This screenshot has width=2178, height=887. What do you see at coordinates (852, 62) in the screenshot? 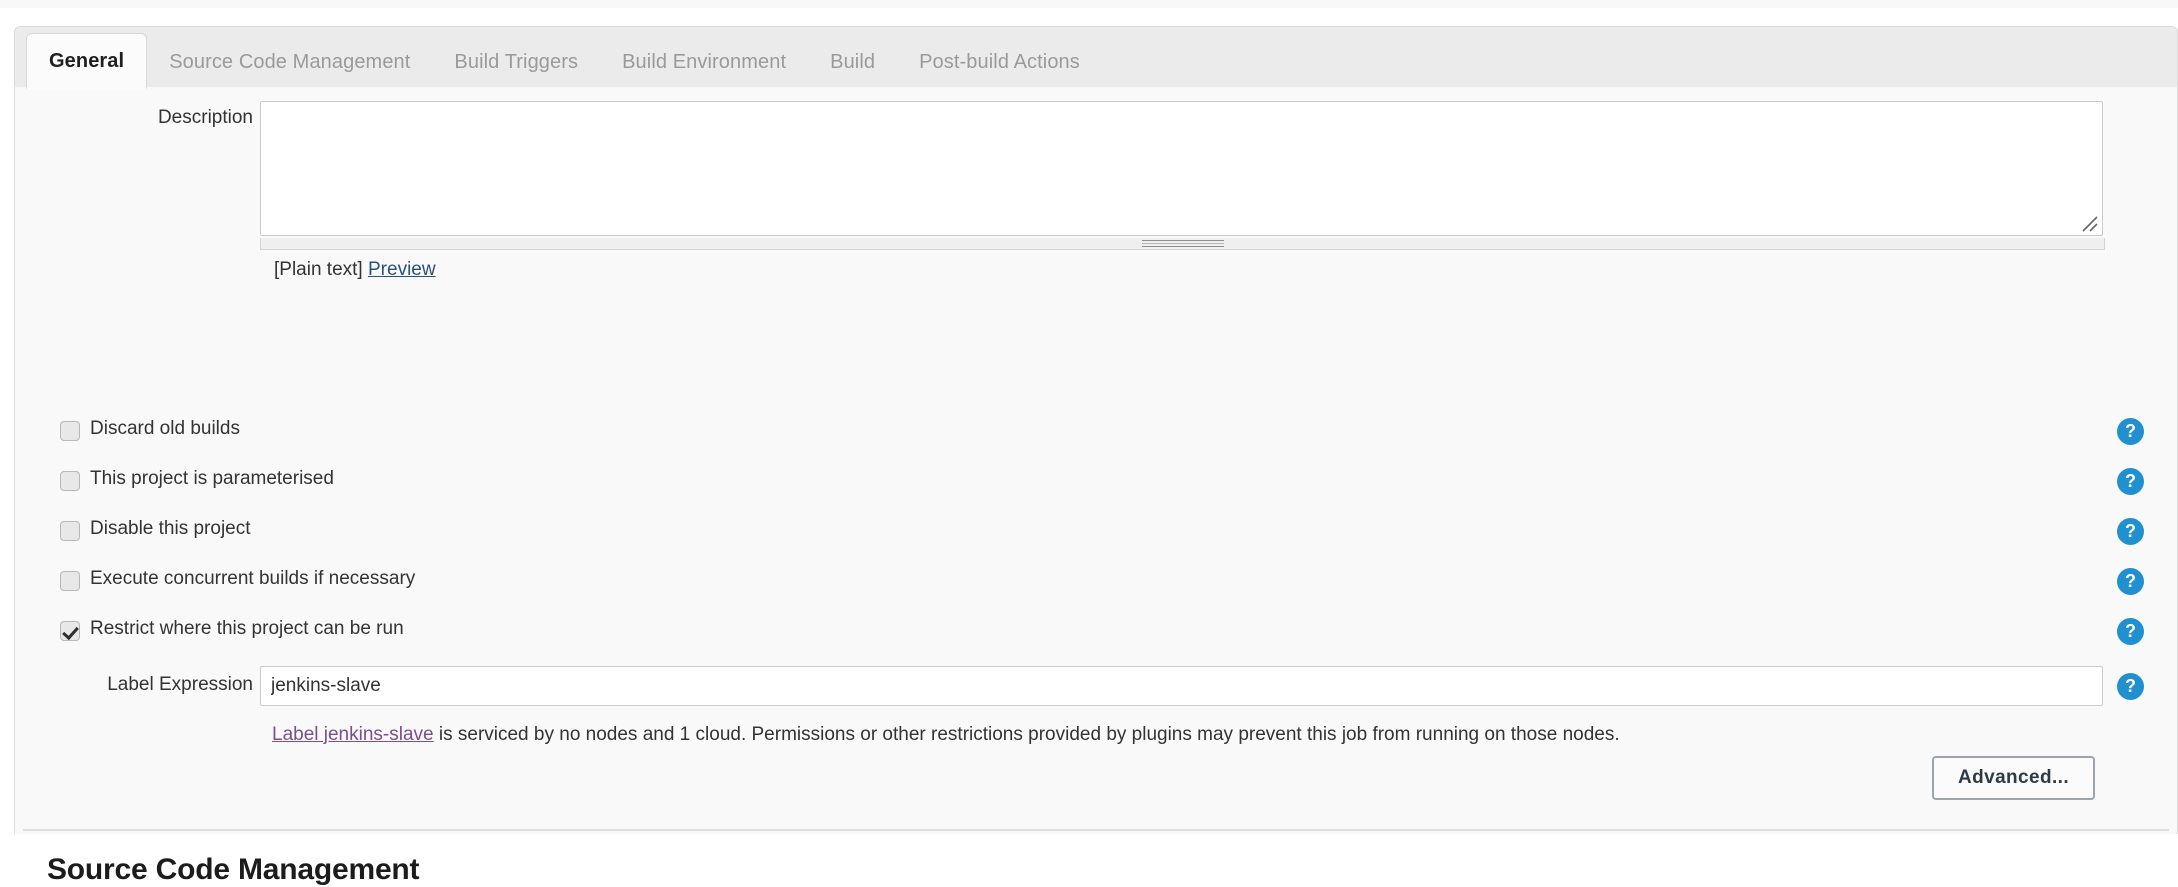
I see `tab-build: Build` at bounding box center [852, 62].